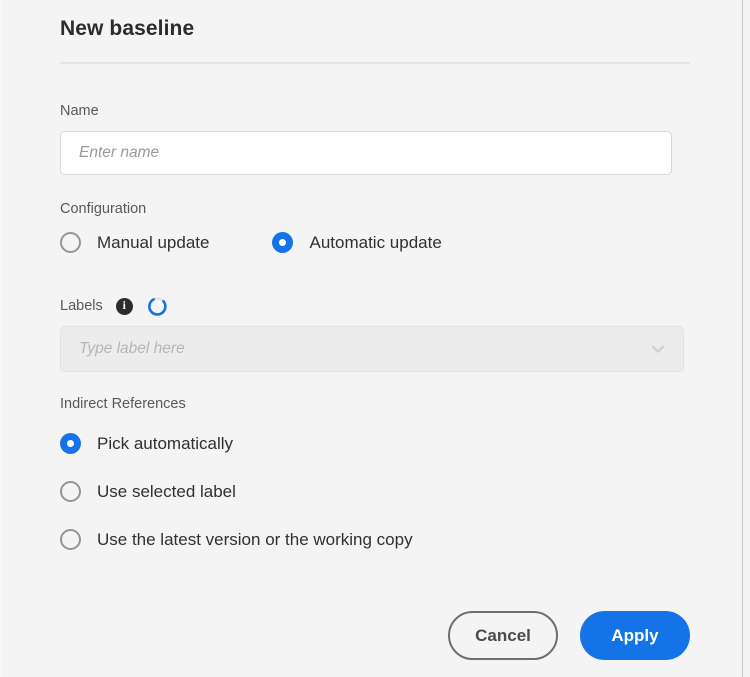  I want to click on radio-label-manual-update: Manual update, so click(153, 242).